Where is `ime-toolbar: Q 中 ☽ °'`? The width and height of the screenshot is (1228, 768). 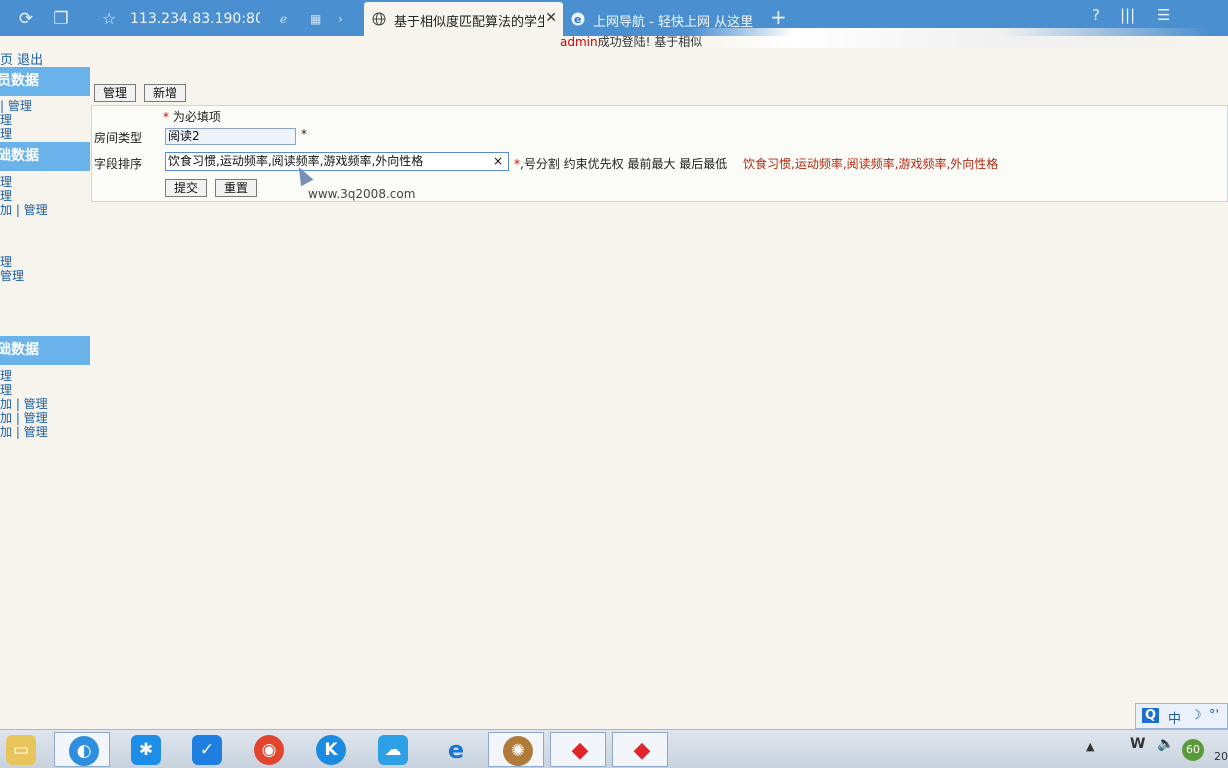 ime-toolbar: Q 中 ☽ °' is located at coordinates (1181, 716).